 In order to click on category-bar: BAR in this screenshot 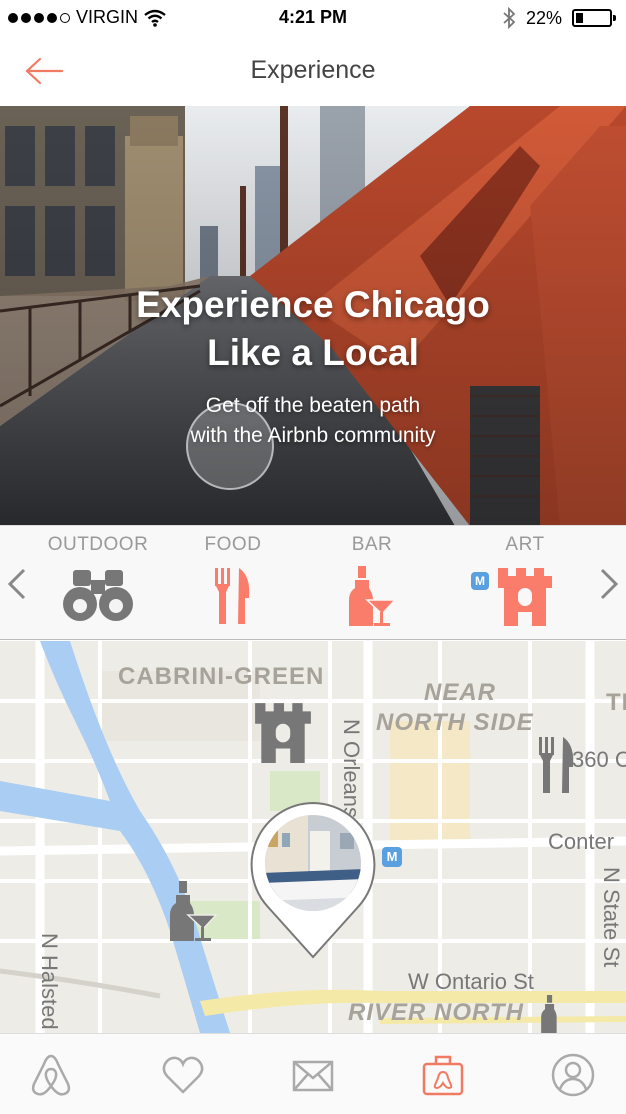, I will do `click(372, 581)`.